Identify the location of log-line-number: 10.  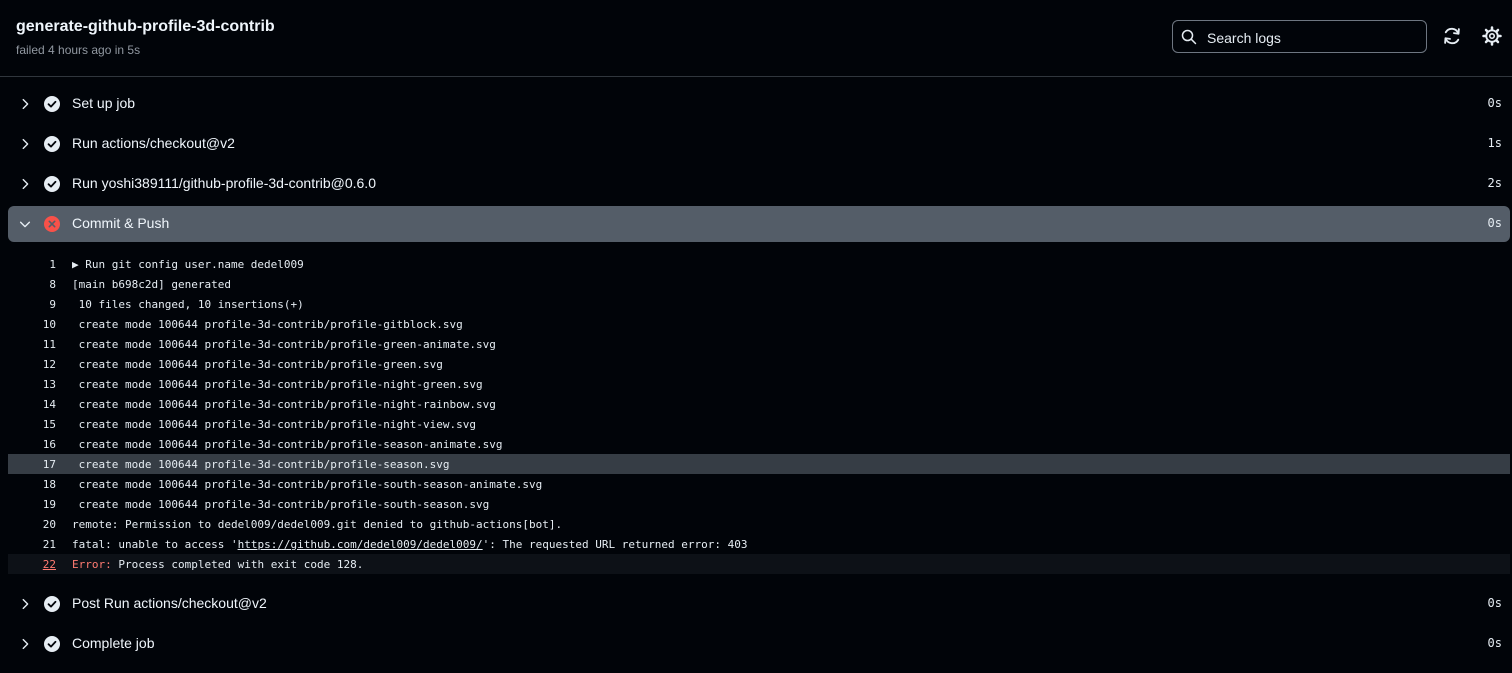
(32, 324).